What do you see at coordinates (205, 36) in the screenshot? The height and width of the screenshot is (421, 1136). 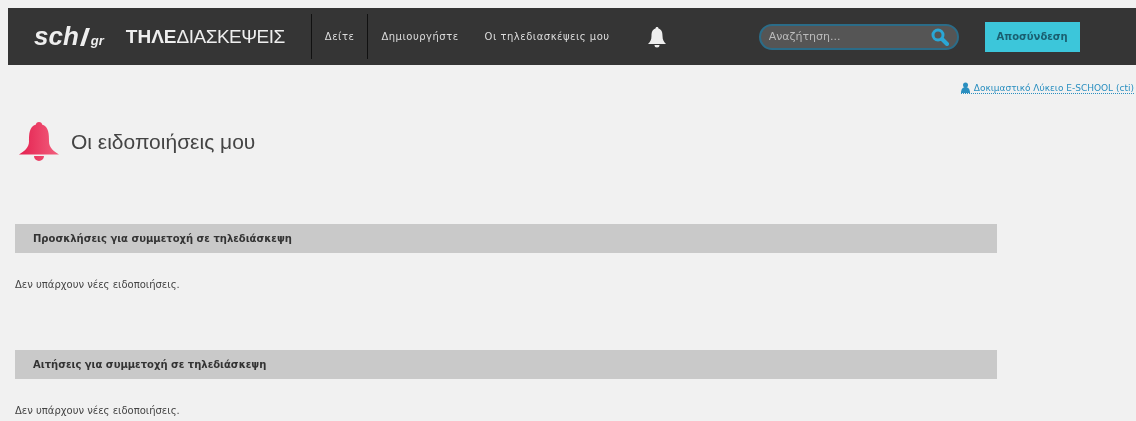 I see `service-logo: ΤΗΛΕΔΙΑΣΚΕΨΕΙΣ` at bounding box center [205, 36].